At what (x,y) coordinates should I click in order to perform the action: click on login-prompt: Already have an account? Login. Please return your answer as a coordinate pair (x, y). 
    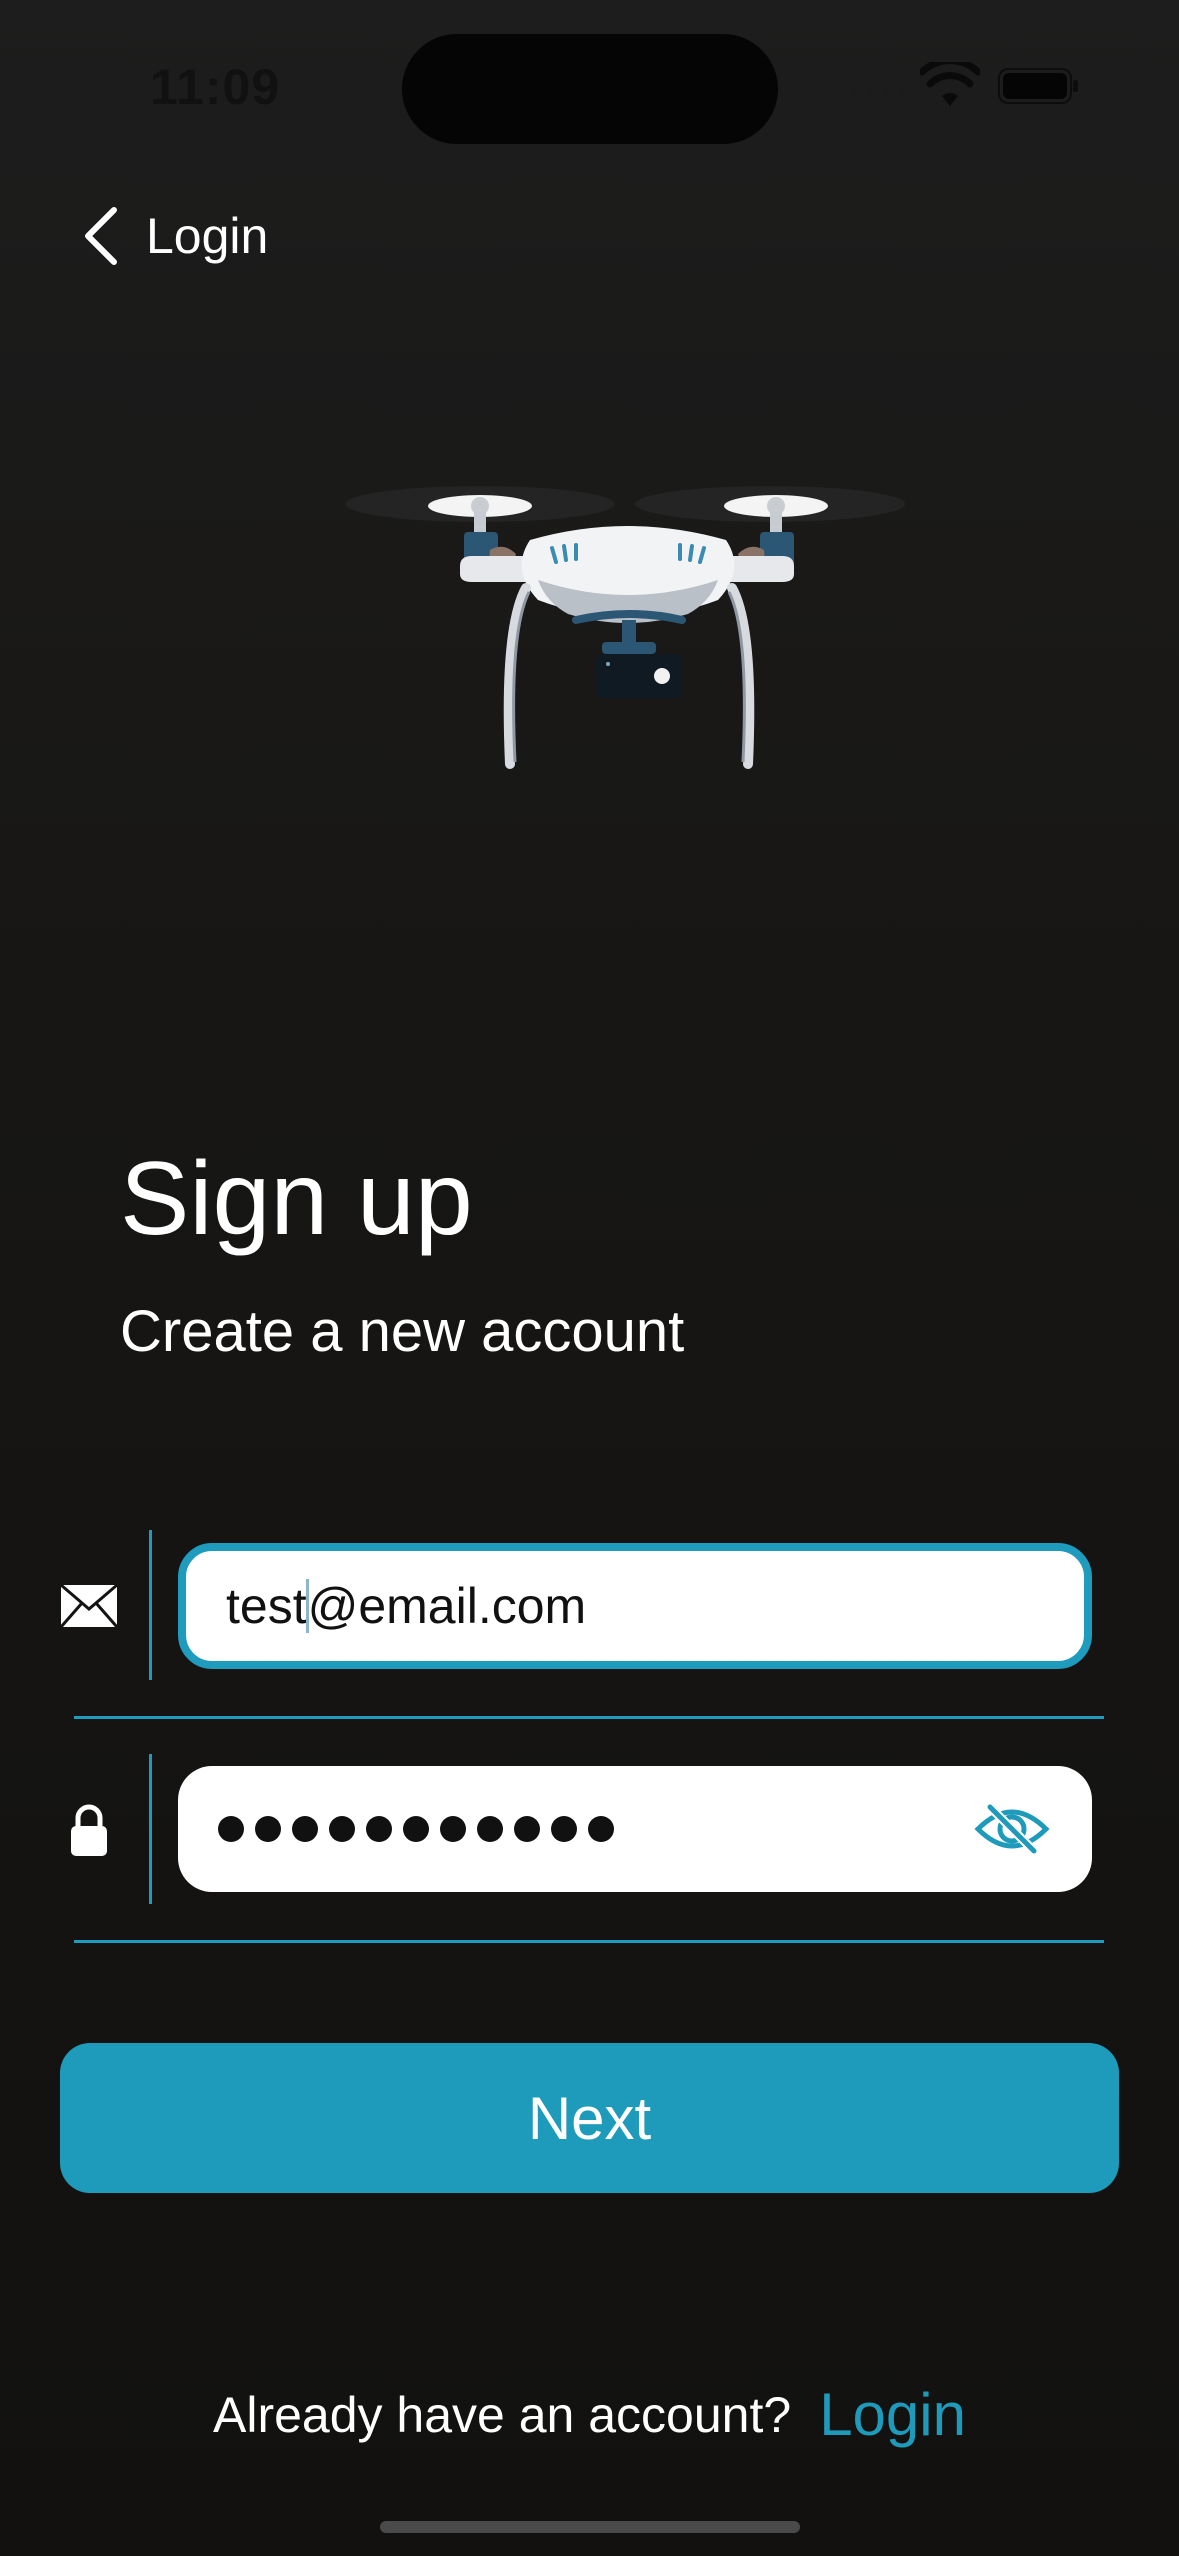
    Looking at the image, I should click on (589, 2414).